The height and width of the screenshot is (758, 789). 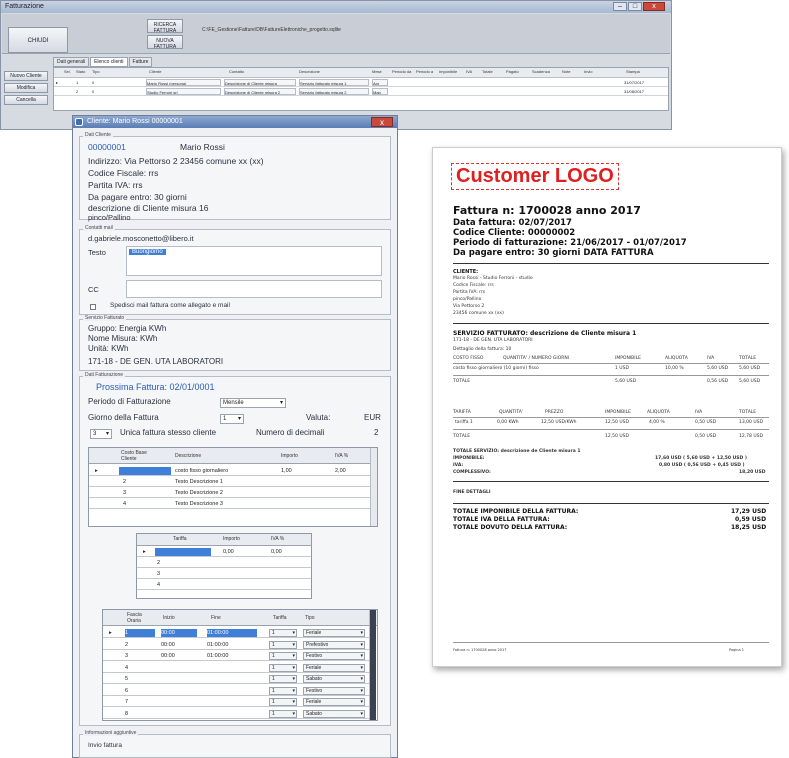 I want to click on row-descrizione-combo: Servizio fatturato misura 1, so click(x=334, y=82).